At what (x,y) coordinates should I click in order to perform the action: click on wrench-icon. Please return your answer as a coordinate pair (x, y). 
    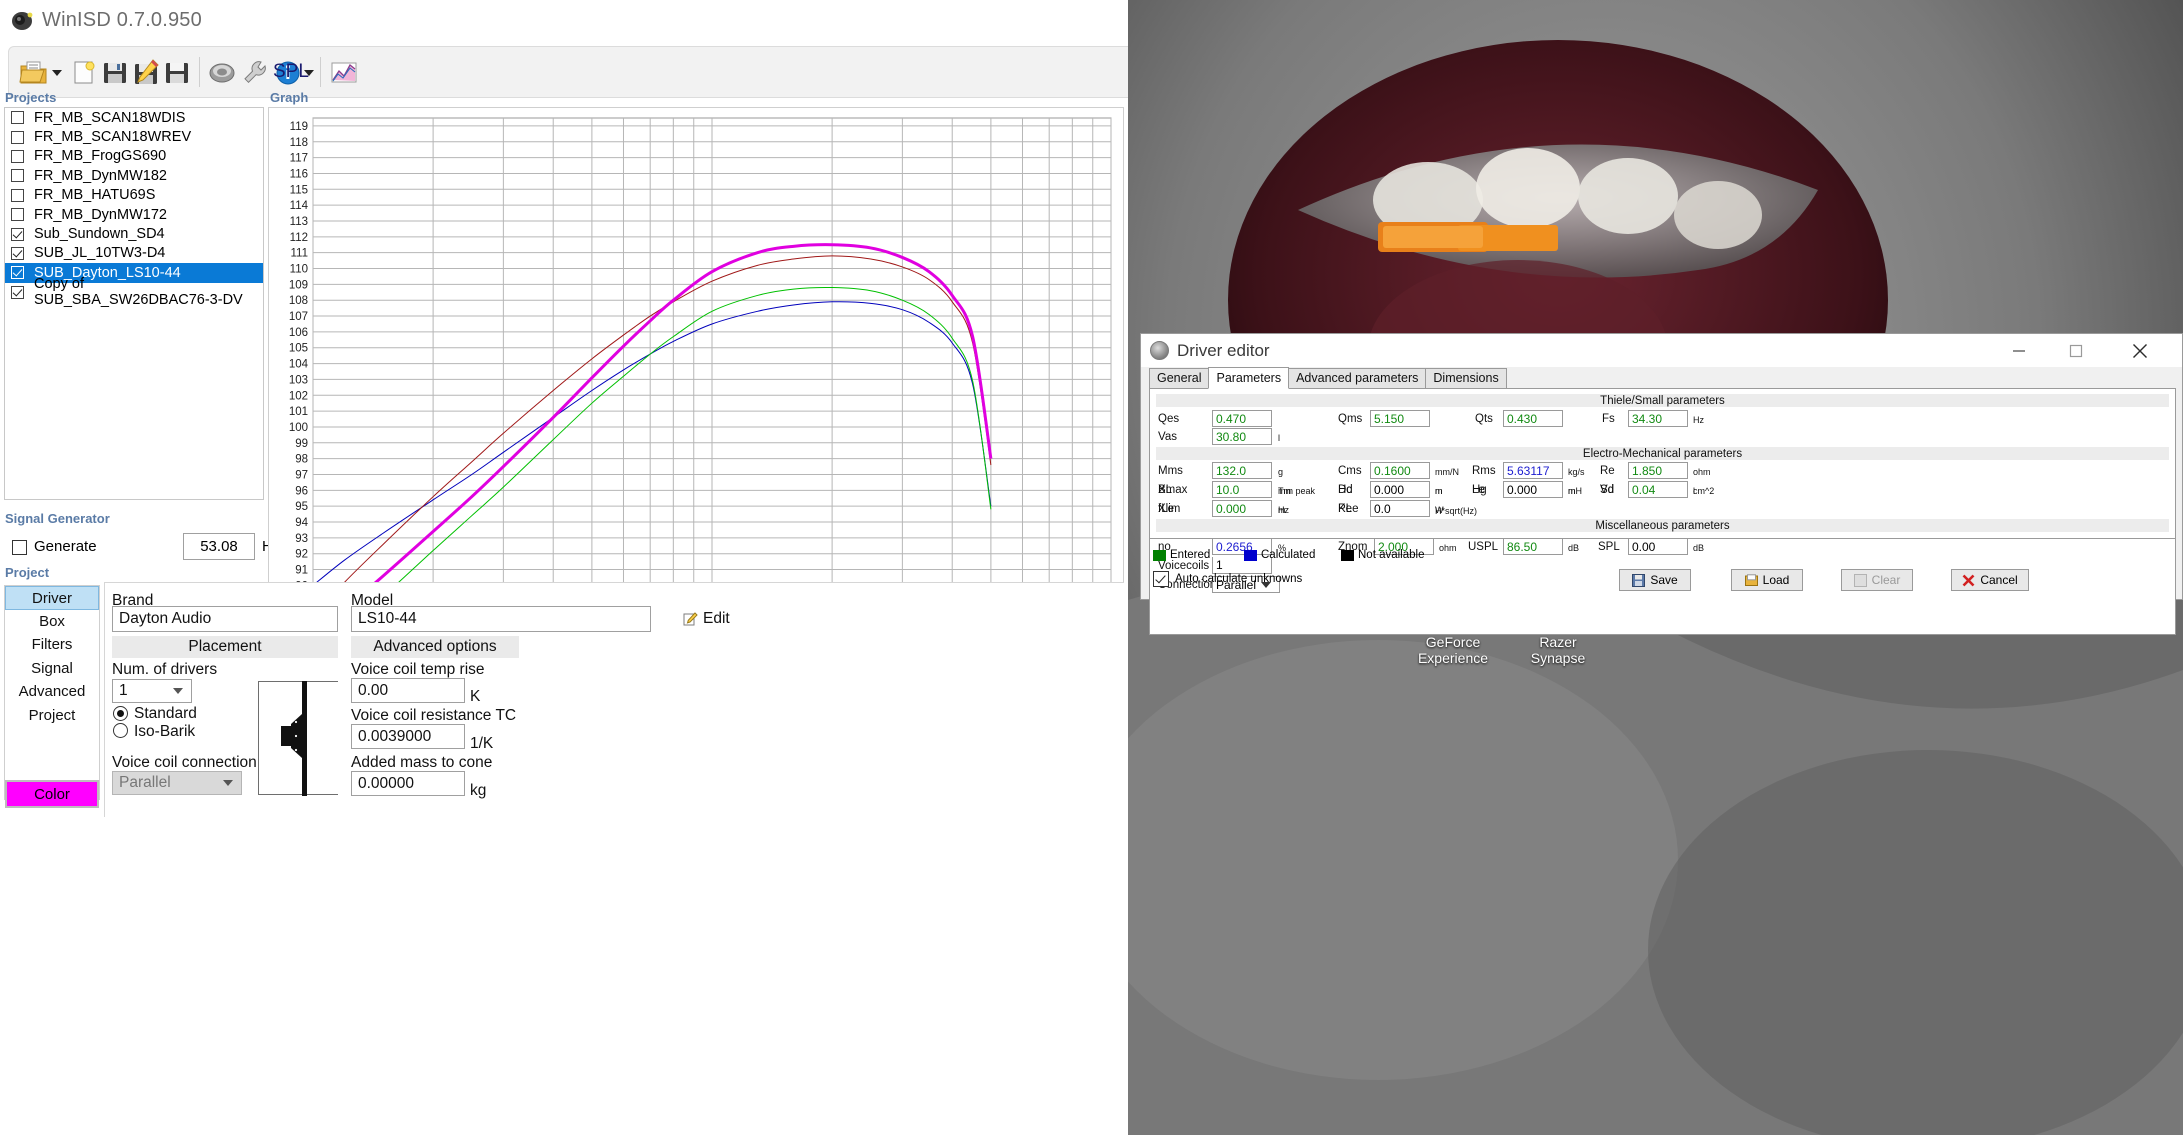
    Looking at the image, I should click on (255, 73).